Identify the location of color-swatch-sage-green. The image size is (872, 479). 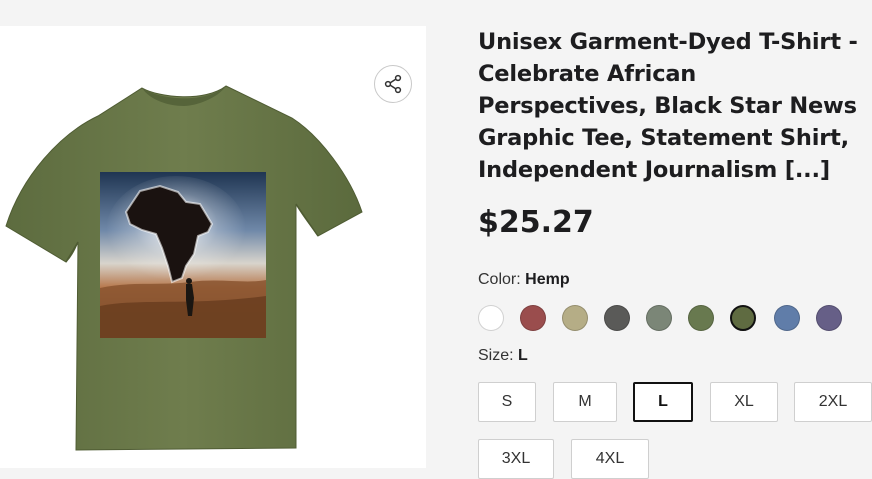
(701, 318).